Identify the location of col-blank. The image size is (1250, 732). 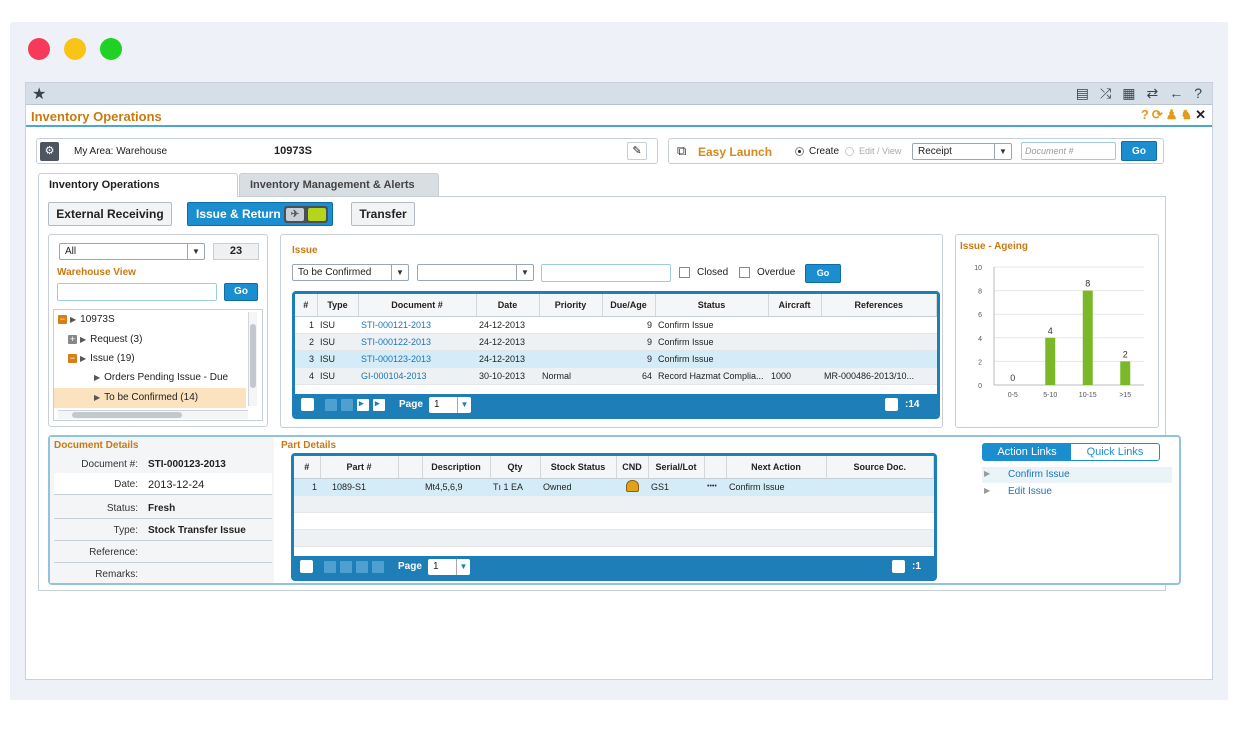
(410, 467).